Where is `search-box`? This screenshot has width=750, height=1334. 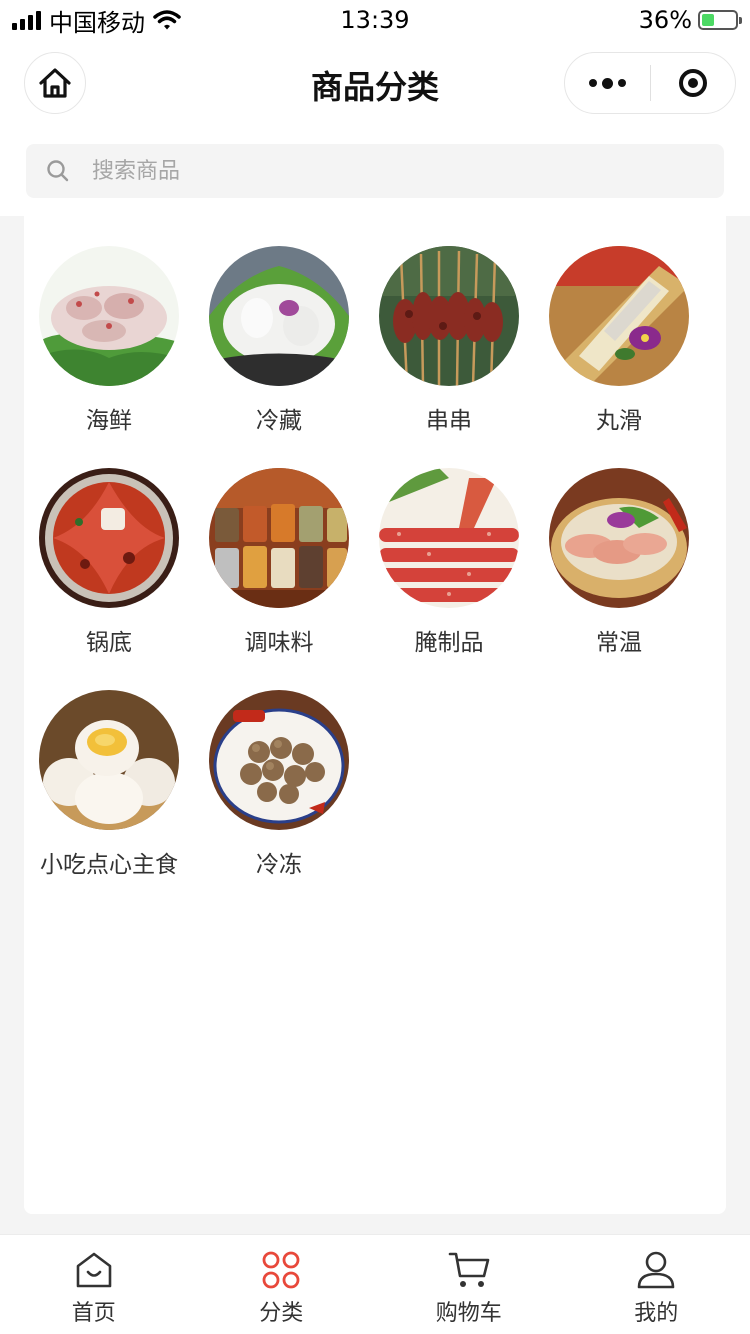
search-box is located at coordinates (375, 171).